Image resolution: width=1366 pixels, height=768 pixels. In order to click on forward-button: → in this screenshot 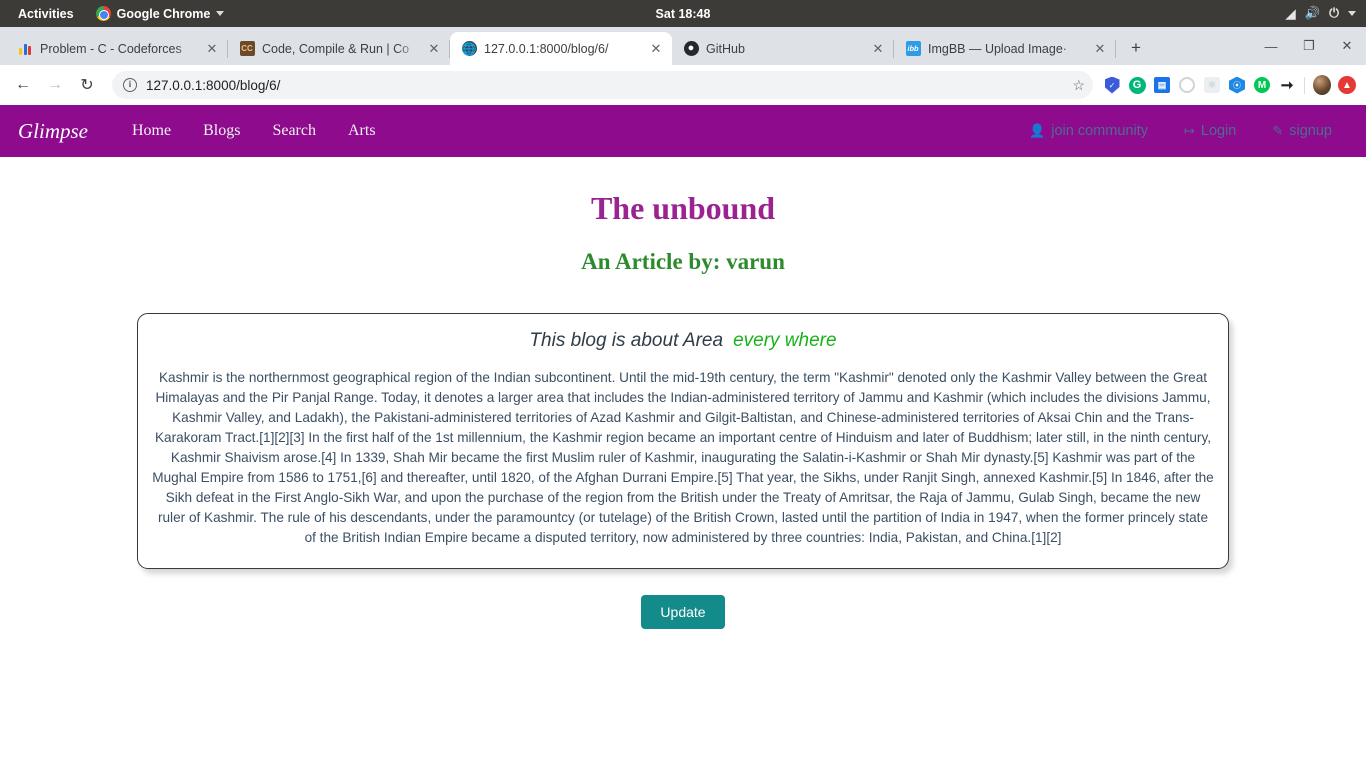, I will do `click(55, 85)`.